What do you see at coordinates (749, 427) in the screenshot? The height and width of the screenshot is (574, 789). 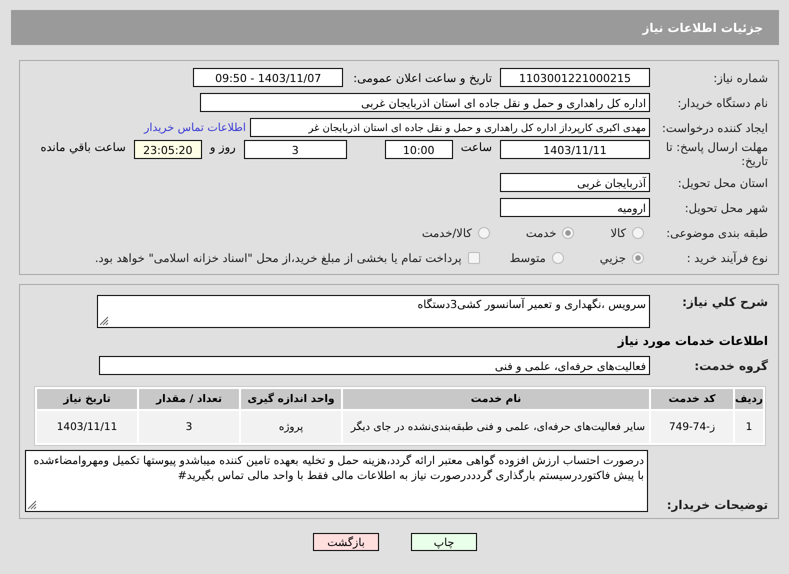 I see `table-cell: 1` at bounding box center [749, 427].